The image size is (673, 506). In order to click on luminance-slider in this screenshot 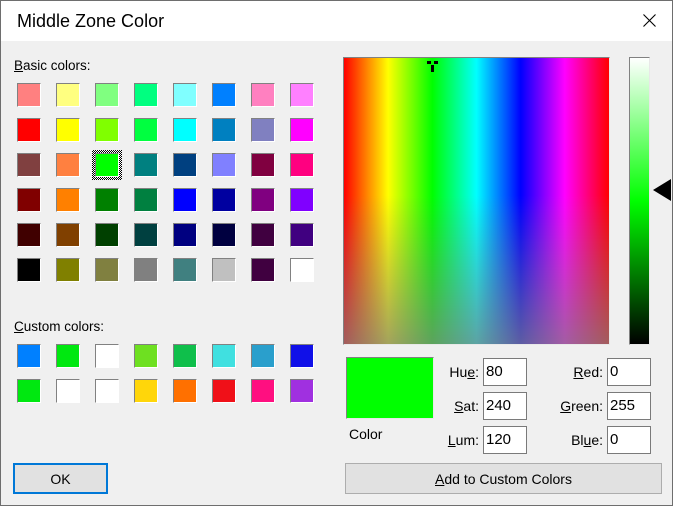, I will do `click(639, 201)`.